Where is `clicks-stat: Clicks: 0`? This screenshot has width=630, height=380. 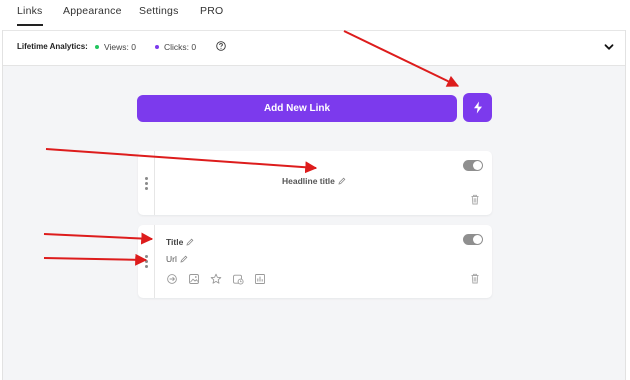 clicks-stat: Clicks: 0 is located at coordinates (175, 47).